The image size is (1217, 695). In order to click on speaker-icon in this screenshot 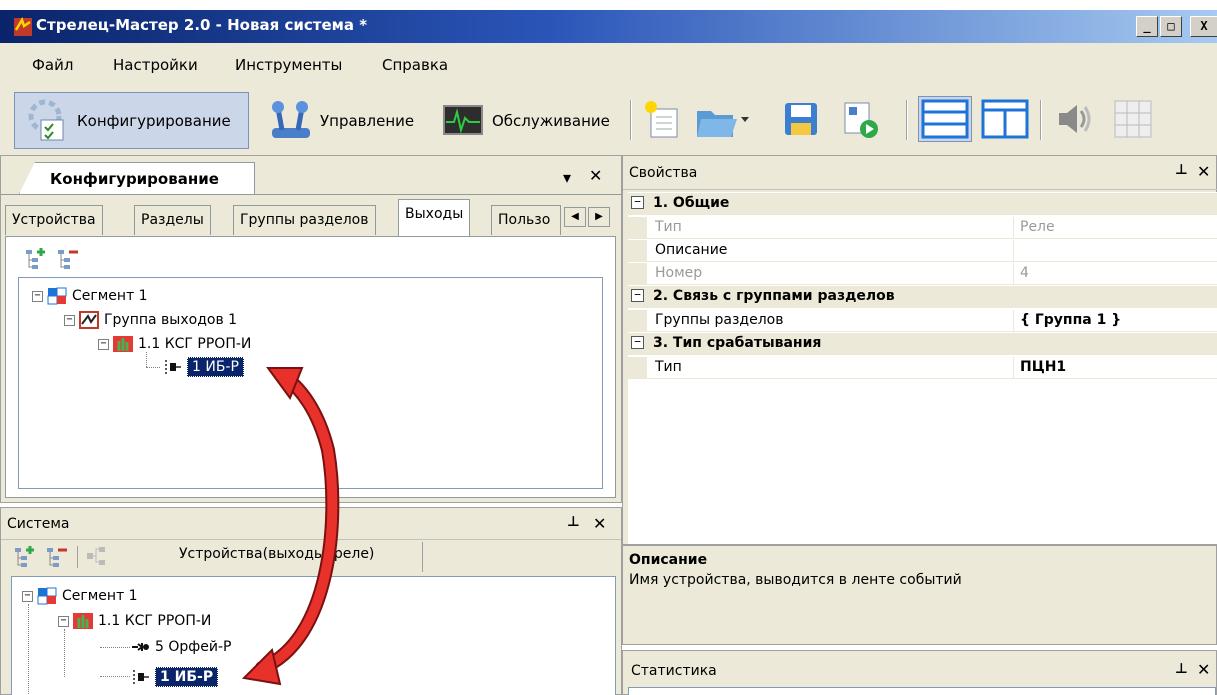, I will do `click(1073, 119)`.